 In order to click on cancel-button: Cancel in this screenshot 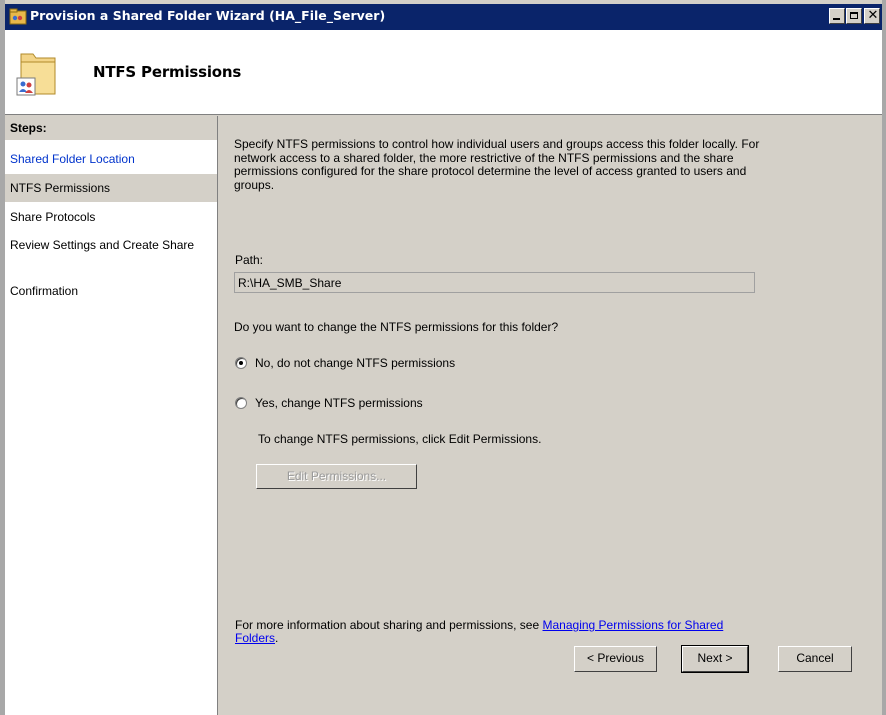, I will do `click(815, 659)`.